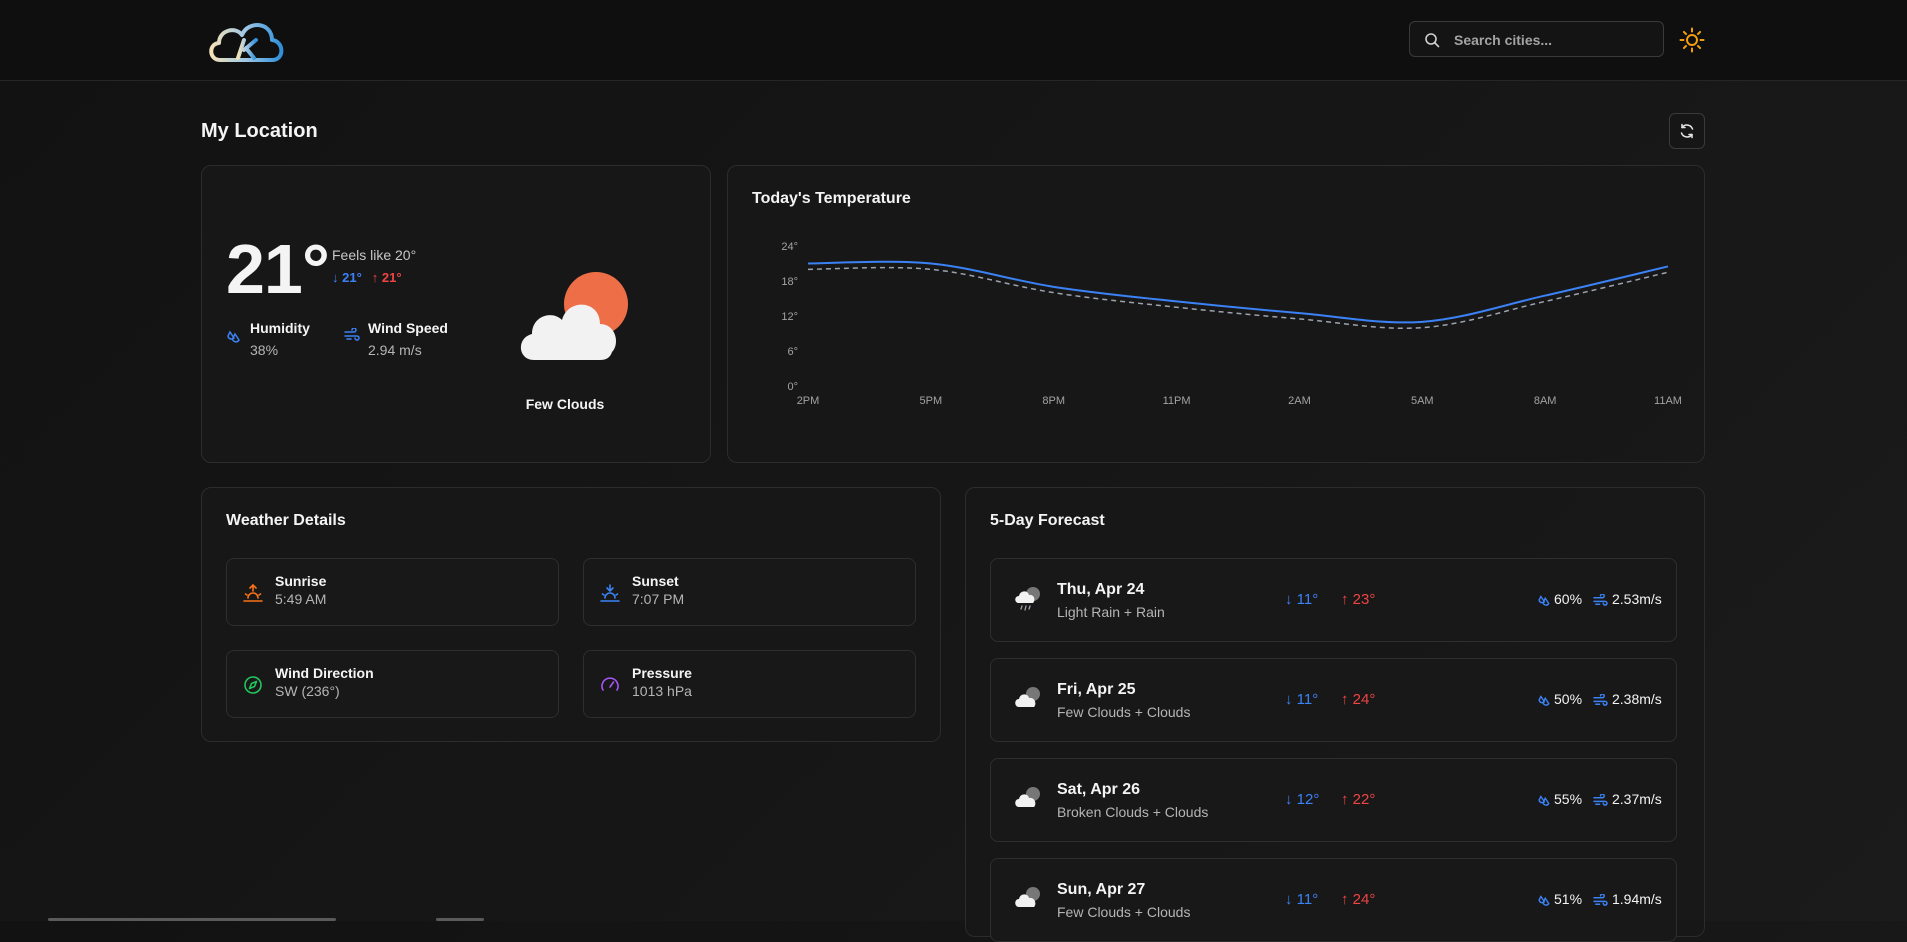 This screenshot has height=942, width=1907. What do you see at coordinates (280, 328) in the screenshot?
I see `humidity-label: Humidity` at bounding box center [280, 328].